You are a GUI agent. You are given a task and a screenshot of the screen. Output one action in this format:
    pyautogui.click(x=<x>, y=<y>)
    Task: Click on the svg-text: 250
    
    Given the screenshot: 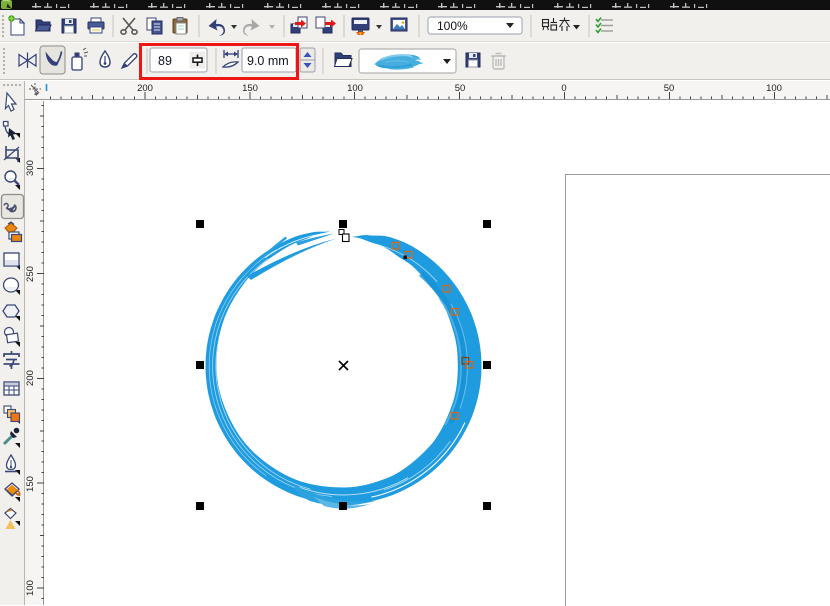 What is the action you would take?
    pyautogui.click(x=30, y=274)
    